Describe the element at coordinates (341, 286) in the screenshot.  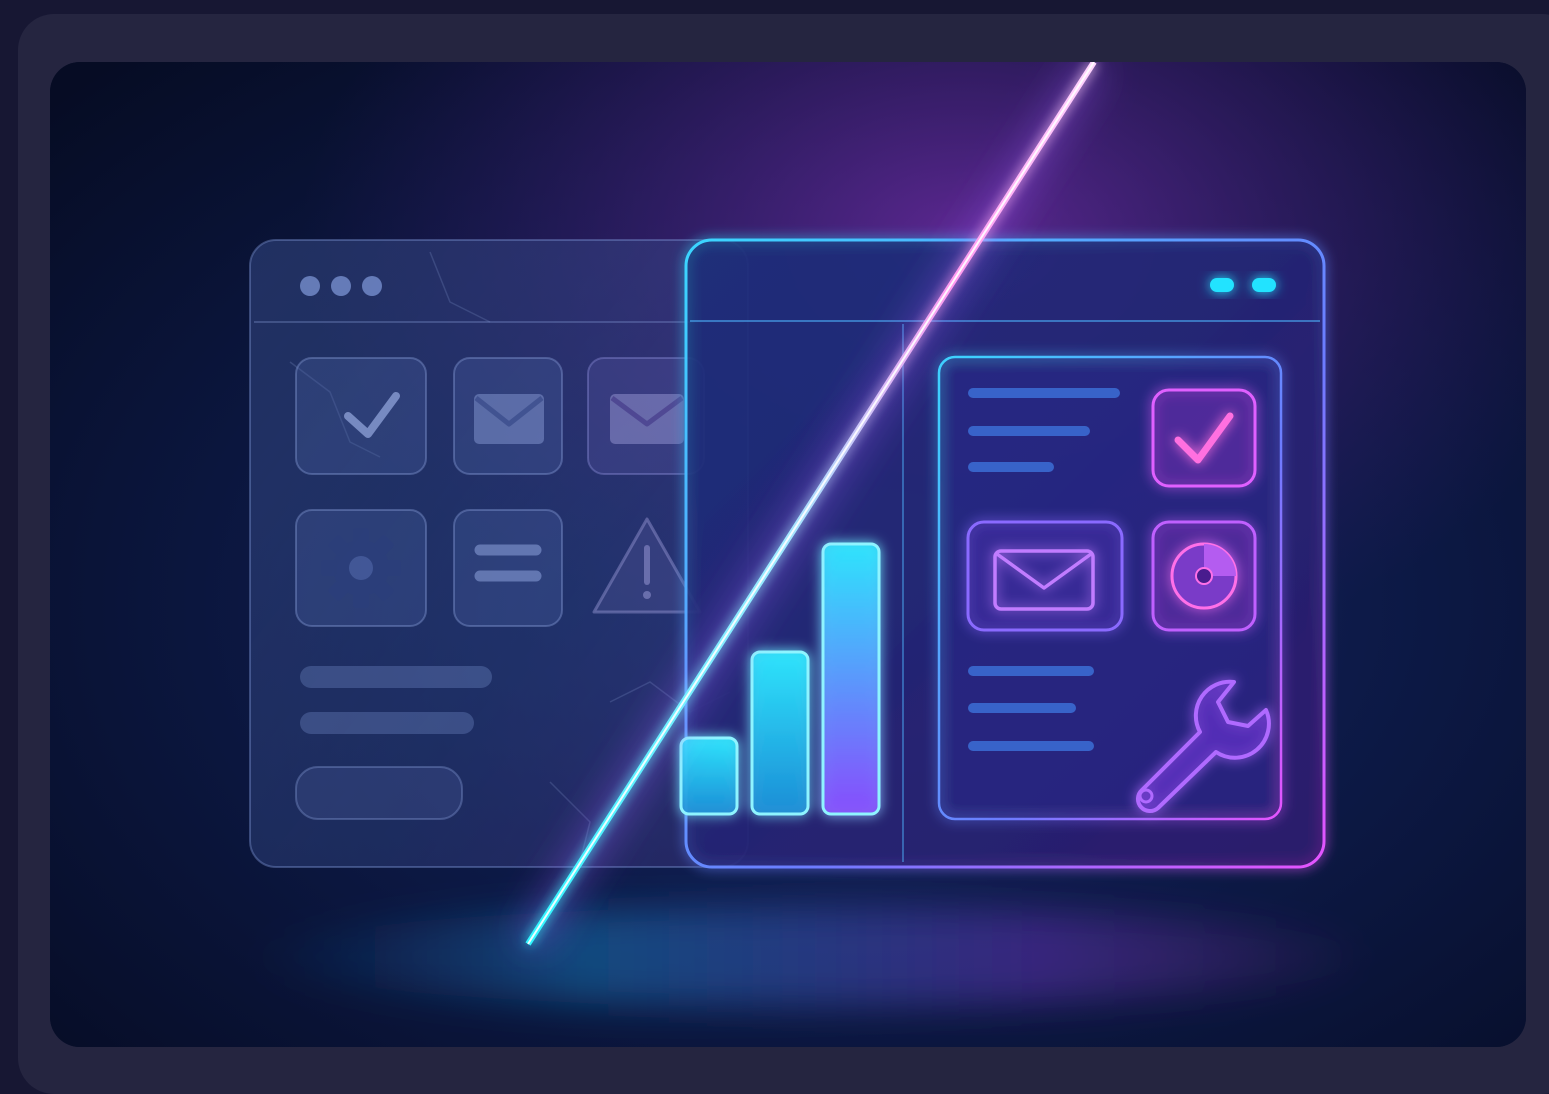
I see `window-dots` at that location.